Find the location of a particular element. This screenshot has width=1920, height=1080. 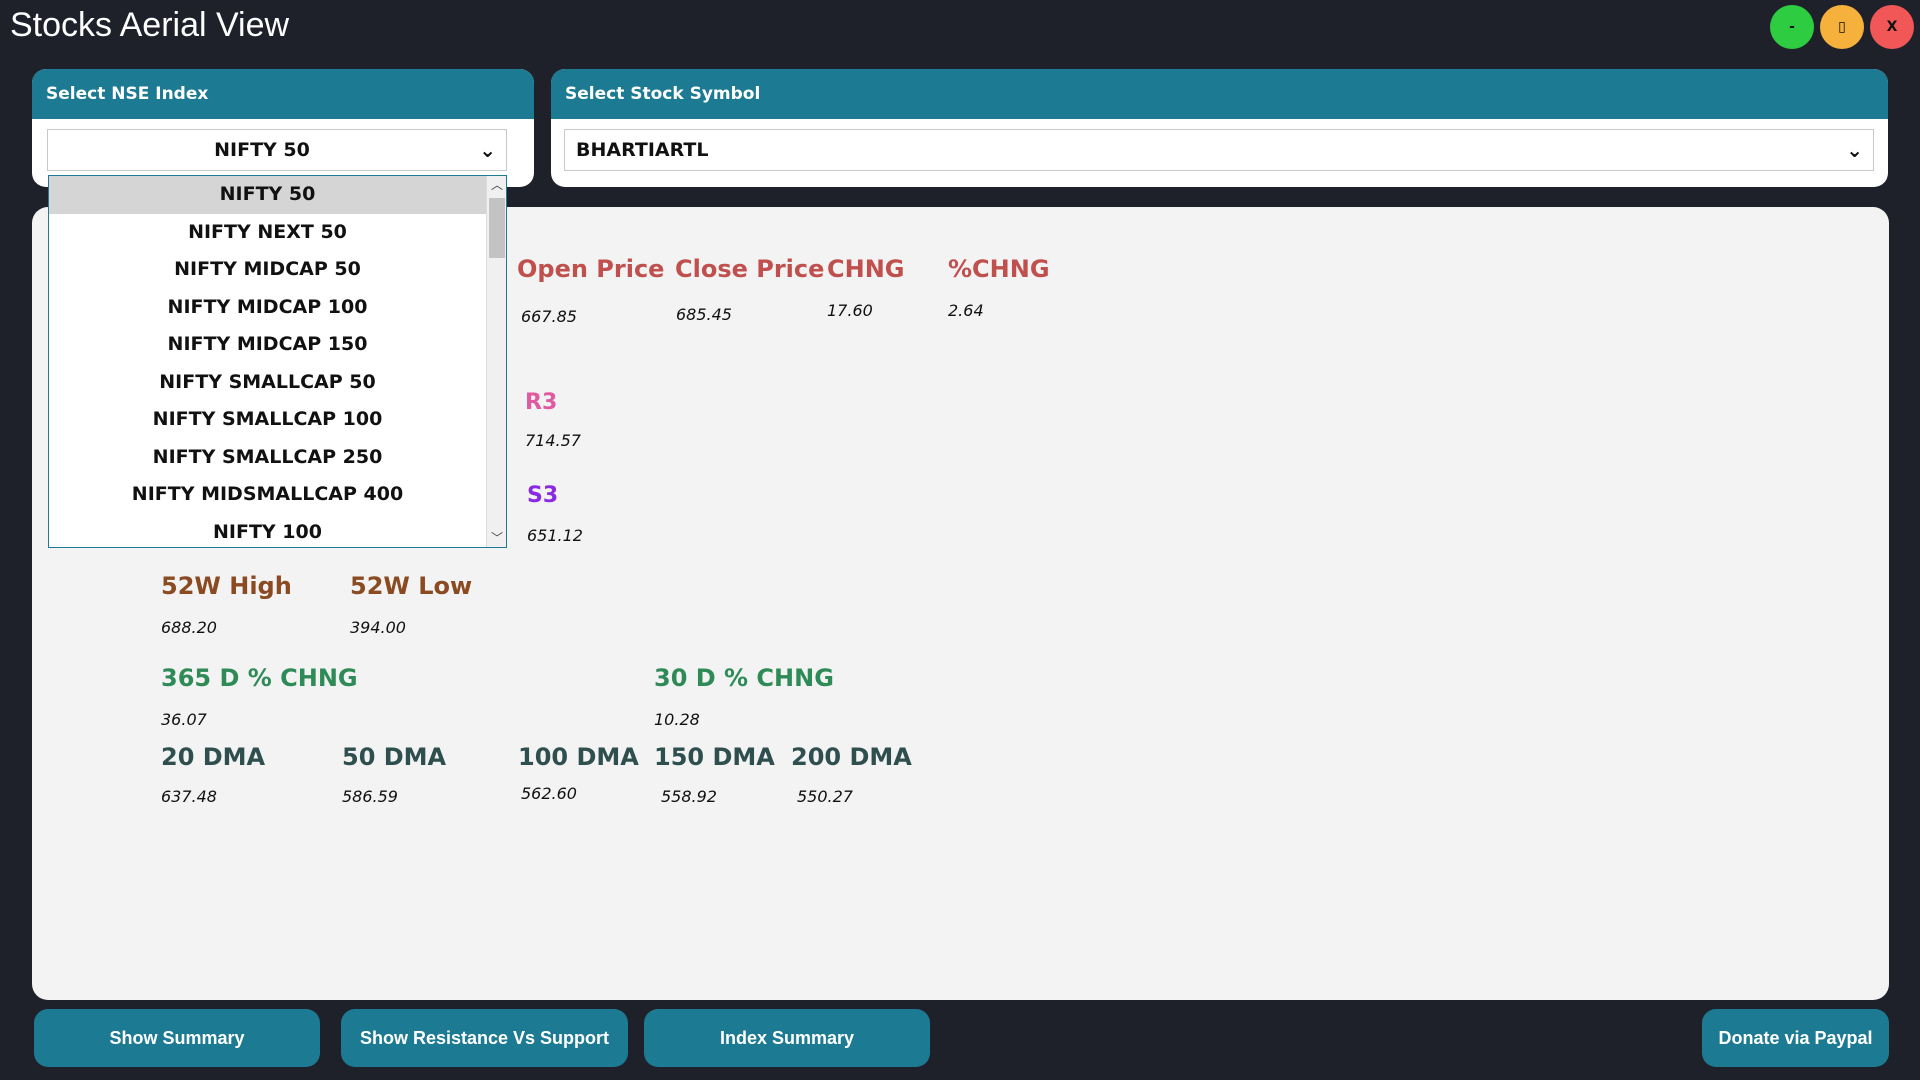

pchng-value: 2.64 is located at coordinates (966, 310).